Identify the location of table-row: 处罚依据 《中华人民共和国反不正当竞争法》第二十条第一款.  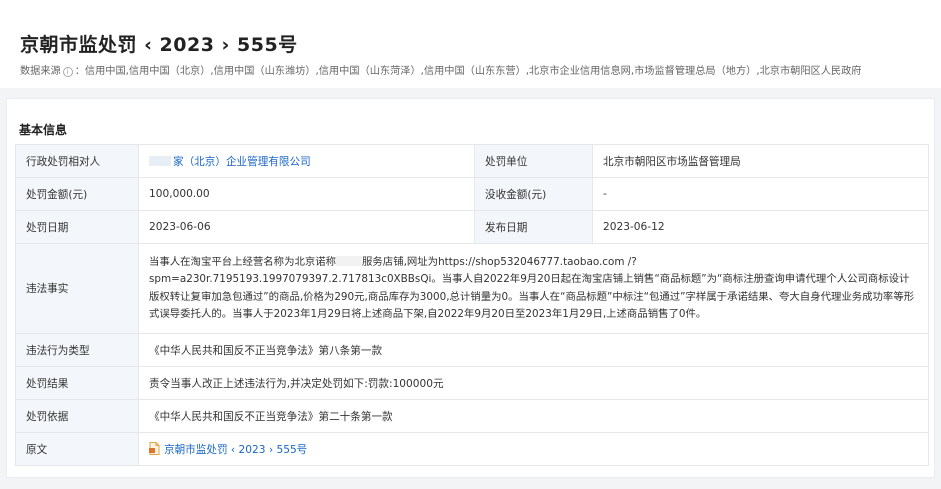
(472, 416).